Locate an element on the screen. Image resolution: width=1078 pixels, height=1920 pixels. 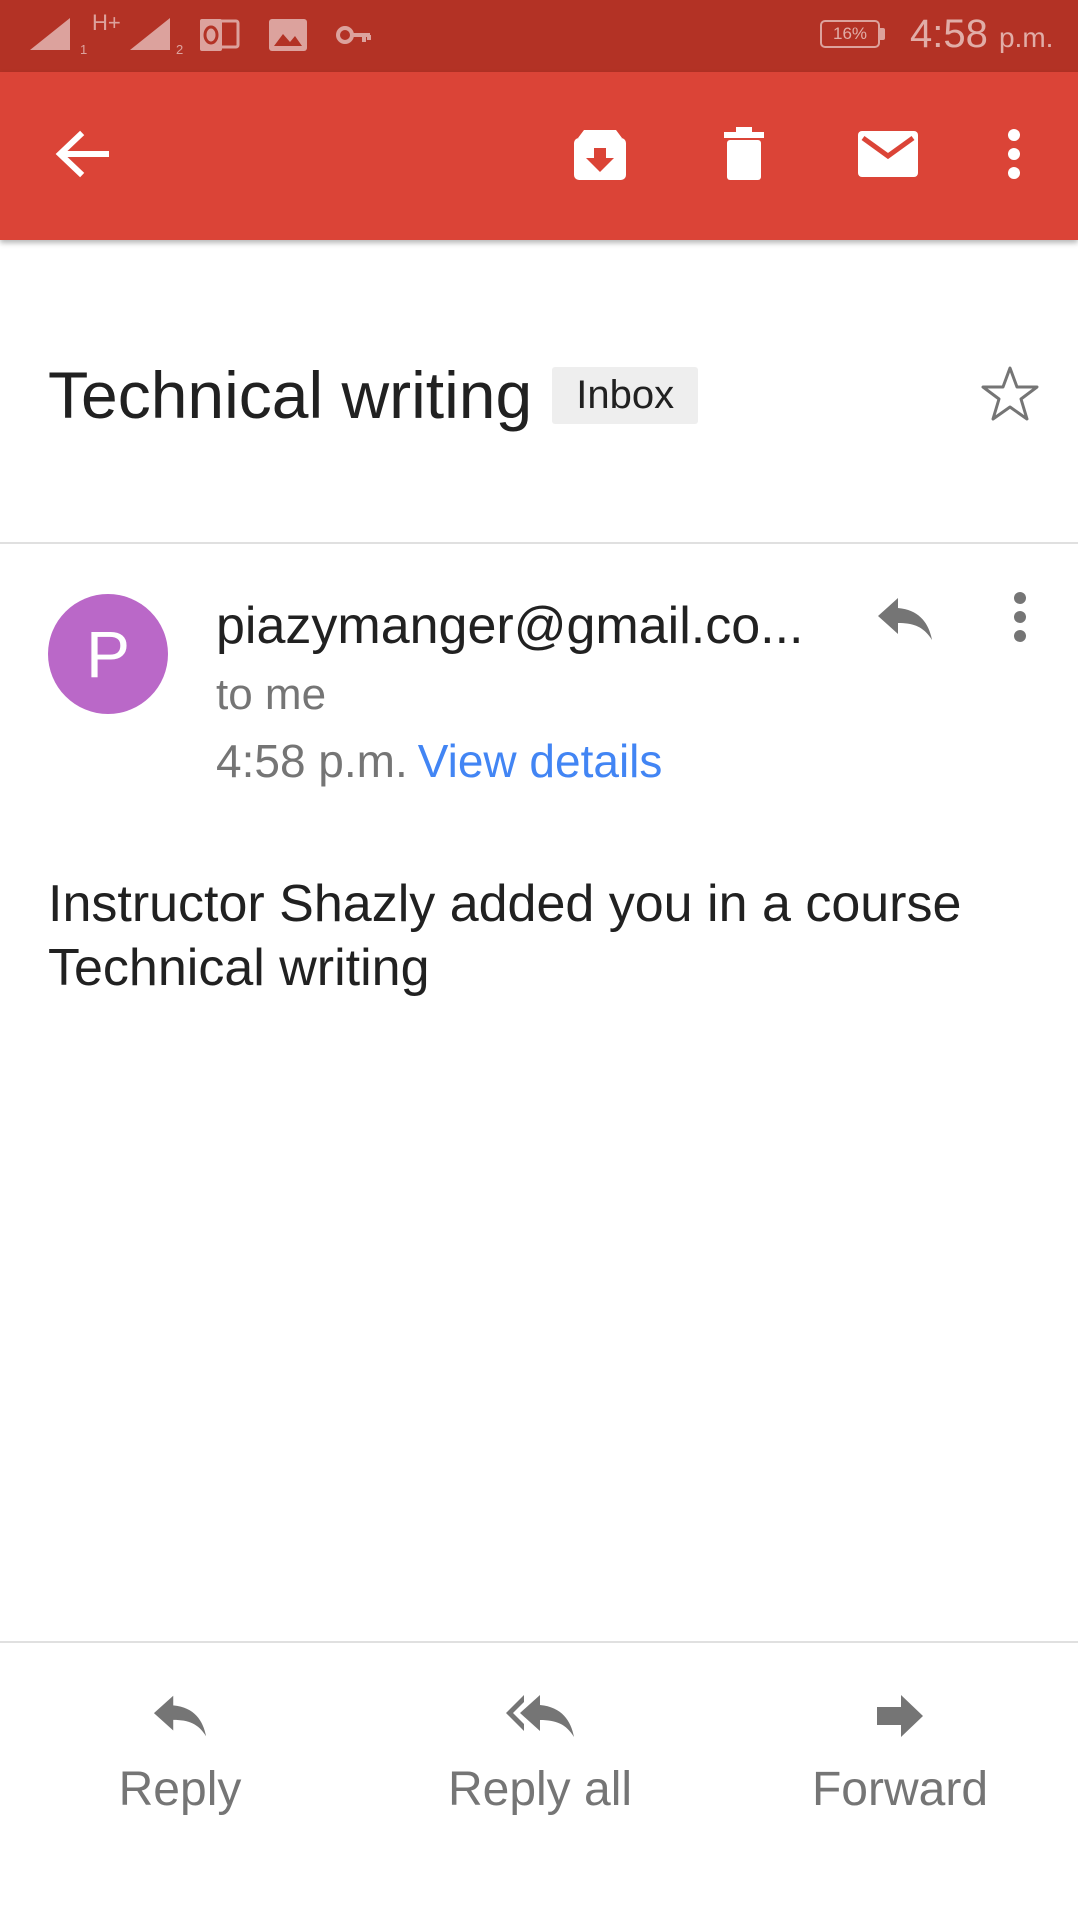
battery-icon: 16% is located at coordinates (850, 34).